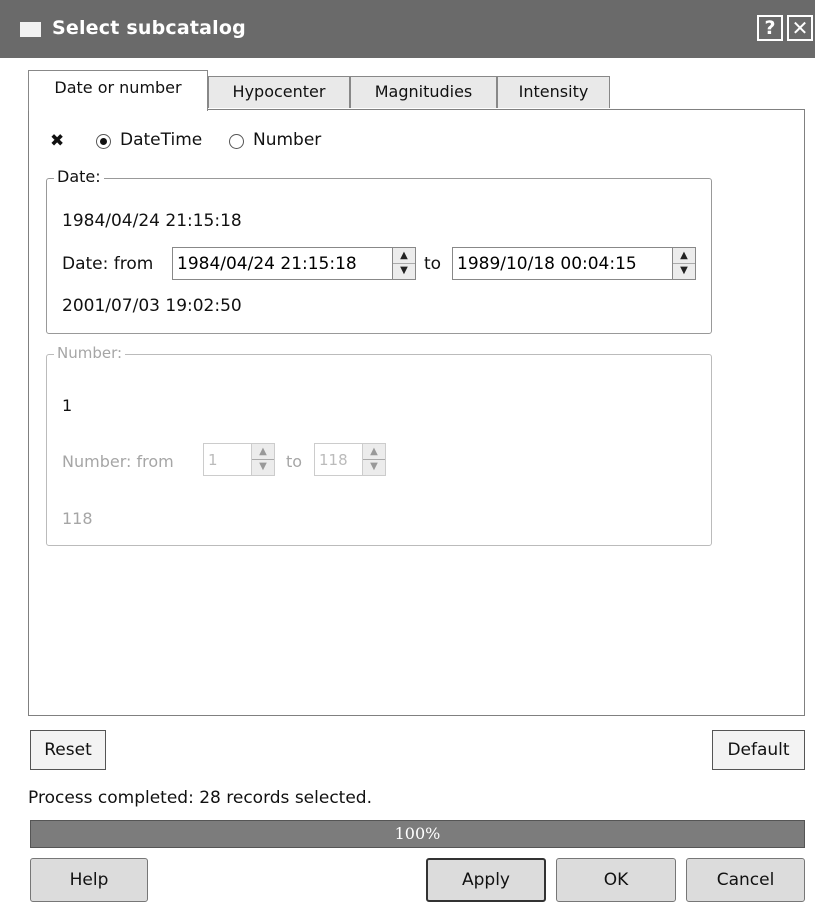  I want to click on date-to-spinbox: ▲ ▼, so click(574, 263).